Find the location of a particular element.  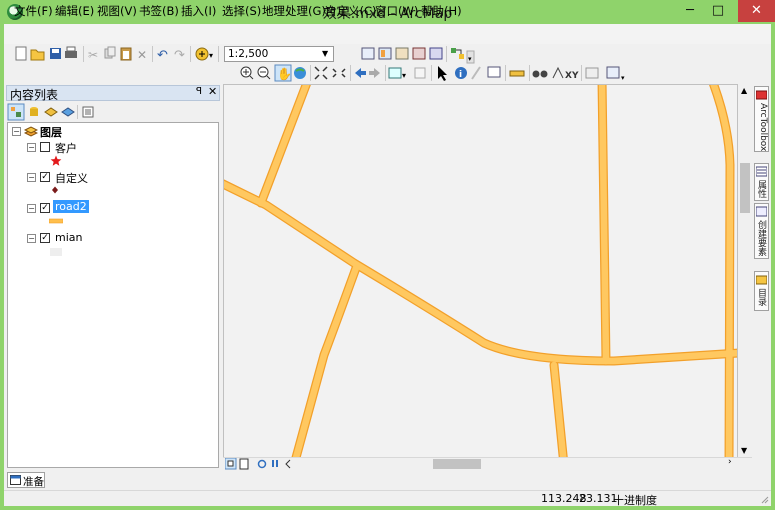

horizontal-scroll-thumb is located at coordinates (457, 464).